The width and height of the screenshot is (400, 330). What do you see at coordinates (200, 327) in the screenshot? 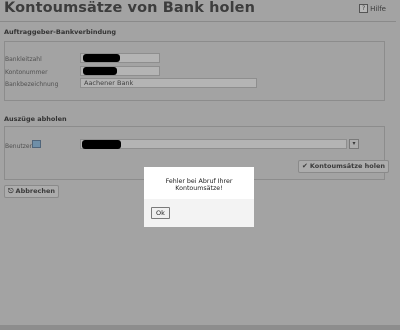
I see `status-bar` at bounding box center [200, 327].